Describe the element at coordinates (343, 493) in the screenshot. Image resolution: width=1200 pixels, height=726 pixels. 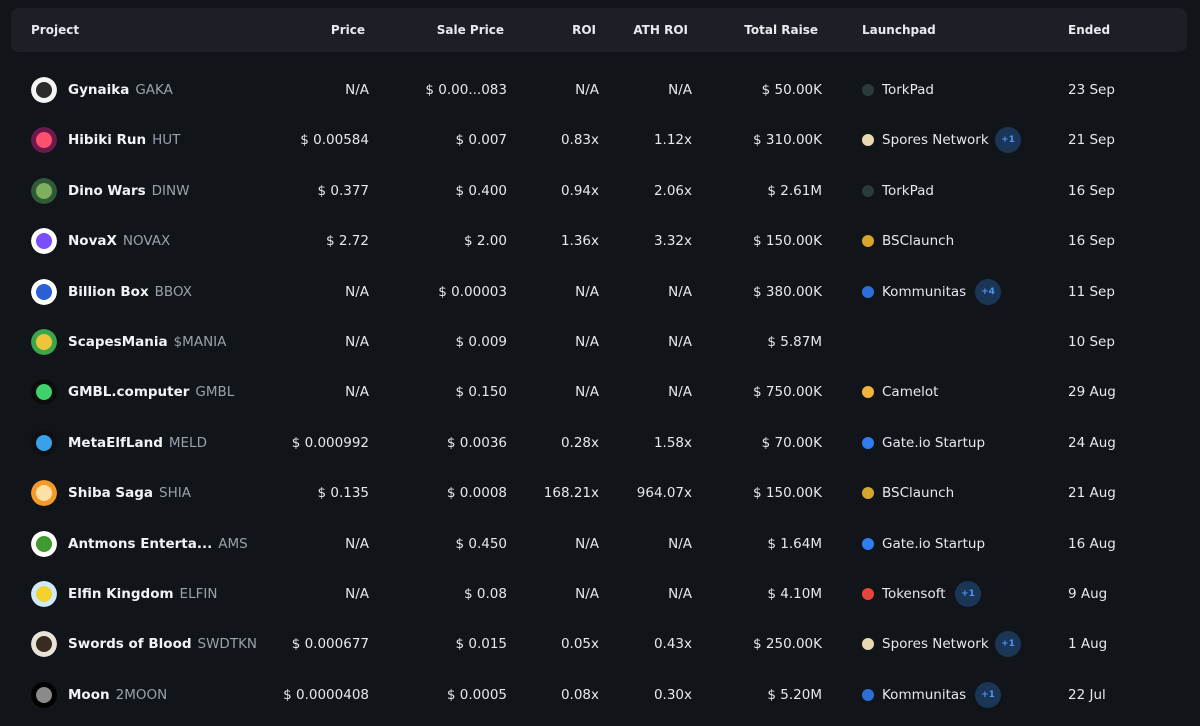
I see `price-value: $ 0.135` at that location.